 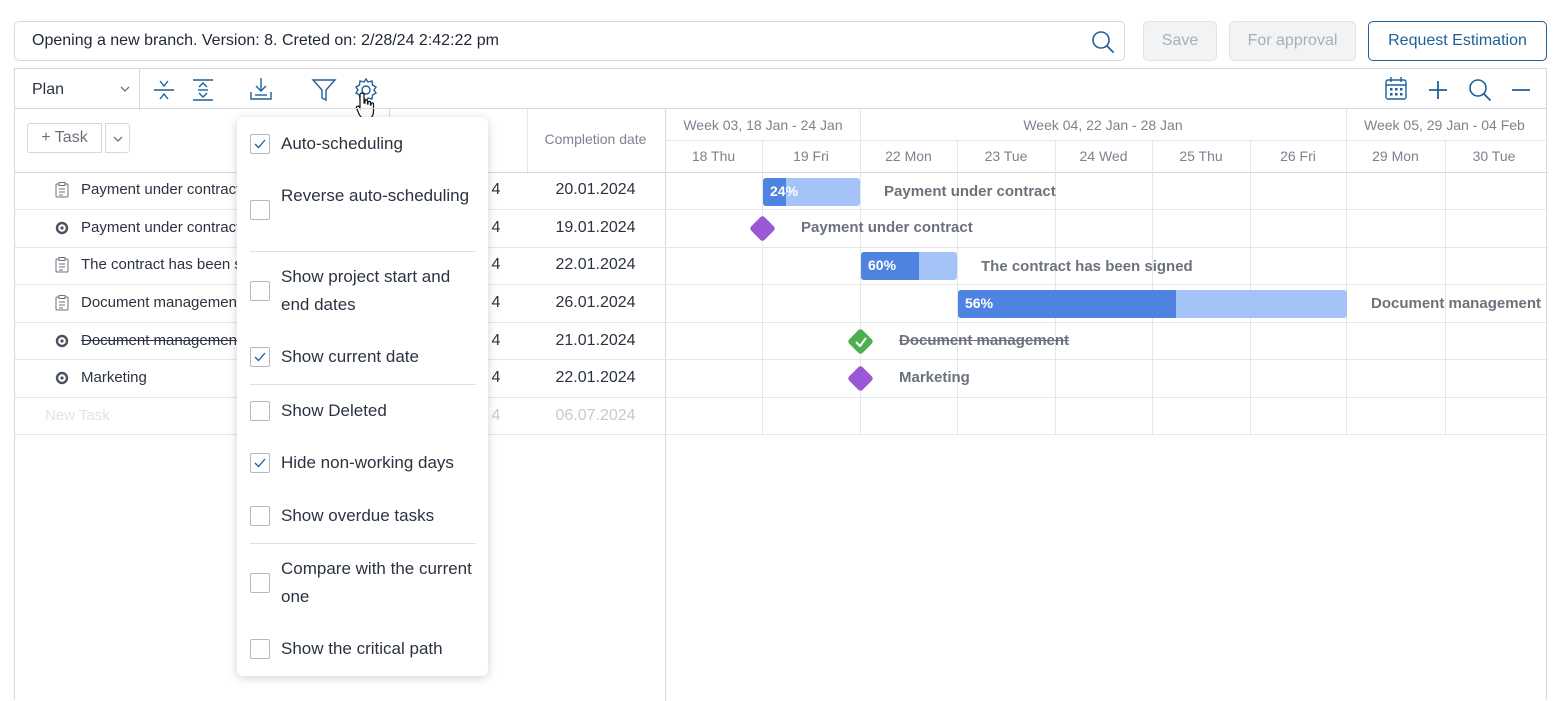 What do you see at coordinates (1298, 156) in the screenshot?
I see `day-header: 26 Fri` at bounding box center [1298, 156].